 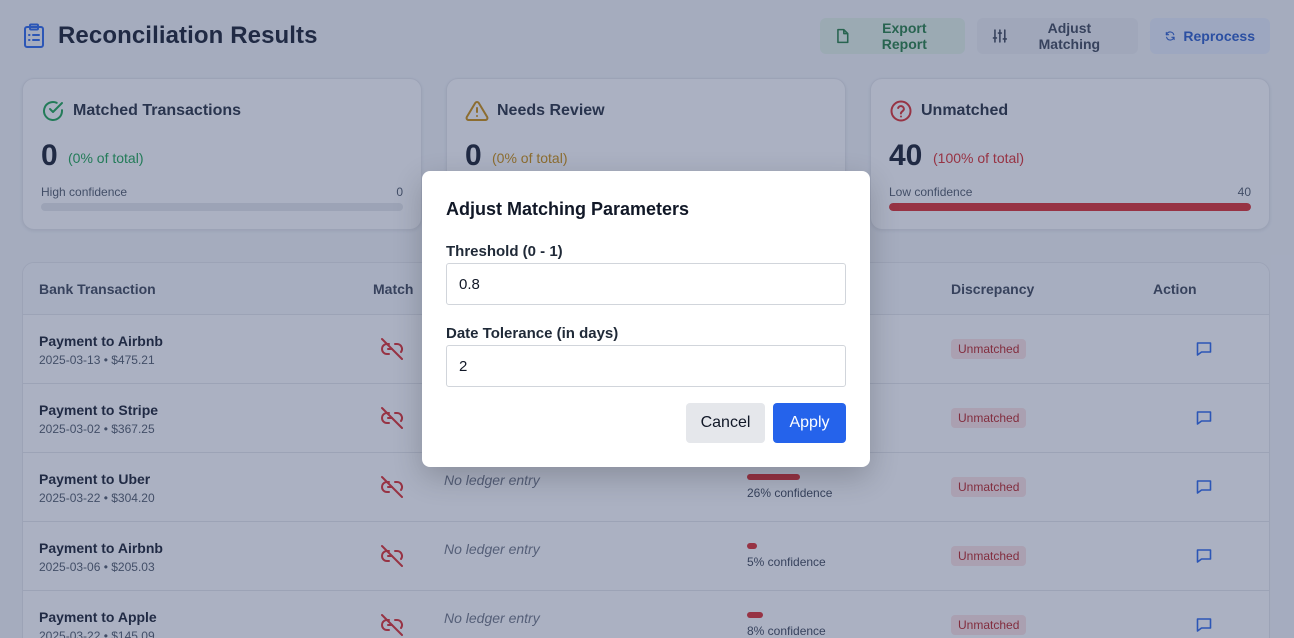 I want to click on threshold-label: Threshold (0 - 1), so click(x=504, y=251).